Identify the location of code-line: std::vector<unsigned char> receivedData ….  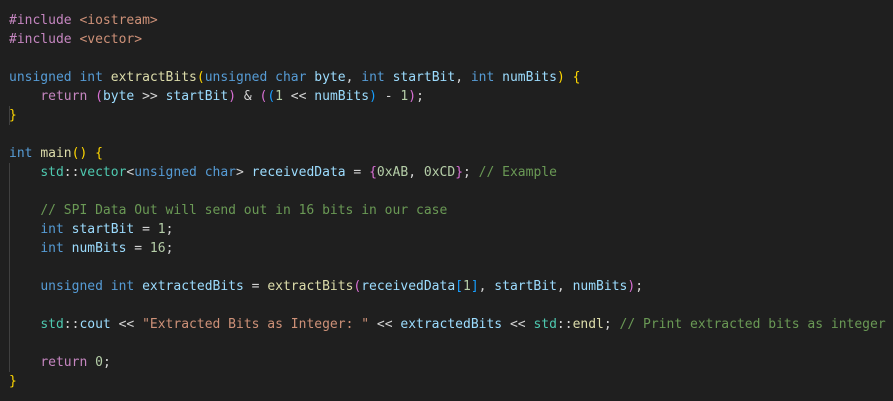
(451, 172).